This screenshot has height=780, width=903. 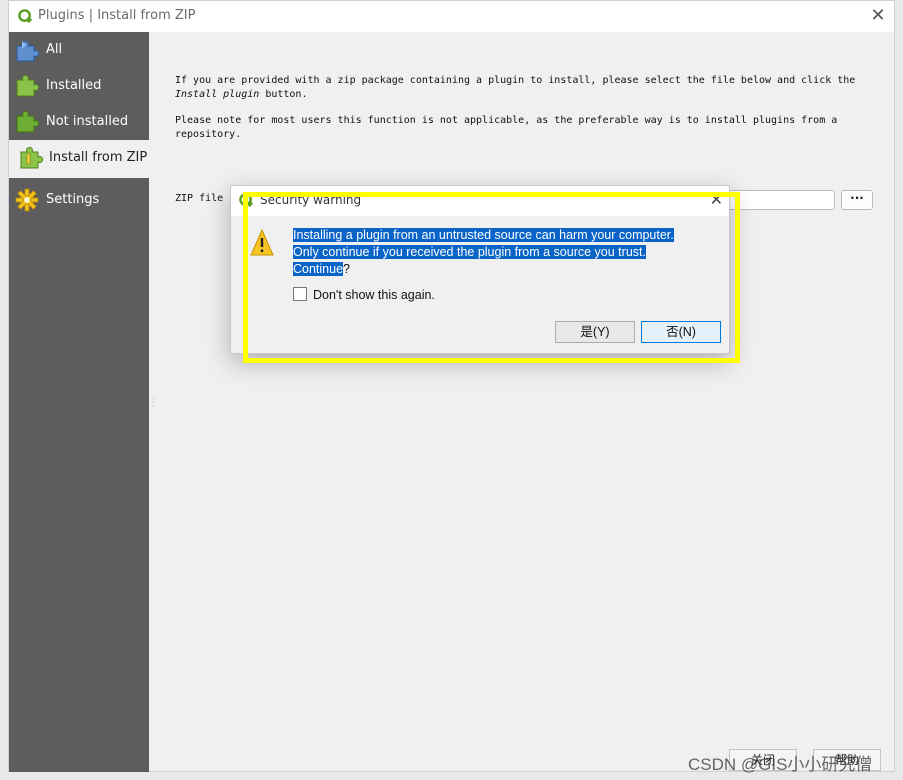 What do you see at coordinates (153, 403) in the screenshot?
I see `splitter-handle: · · ·` at bounding box center [153, 403].